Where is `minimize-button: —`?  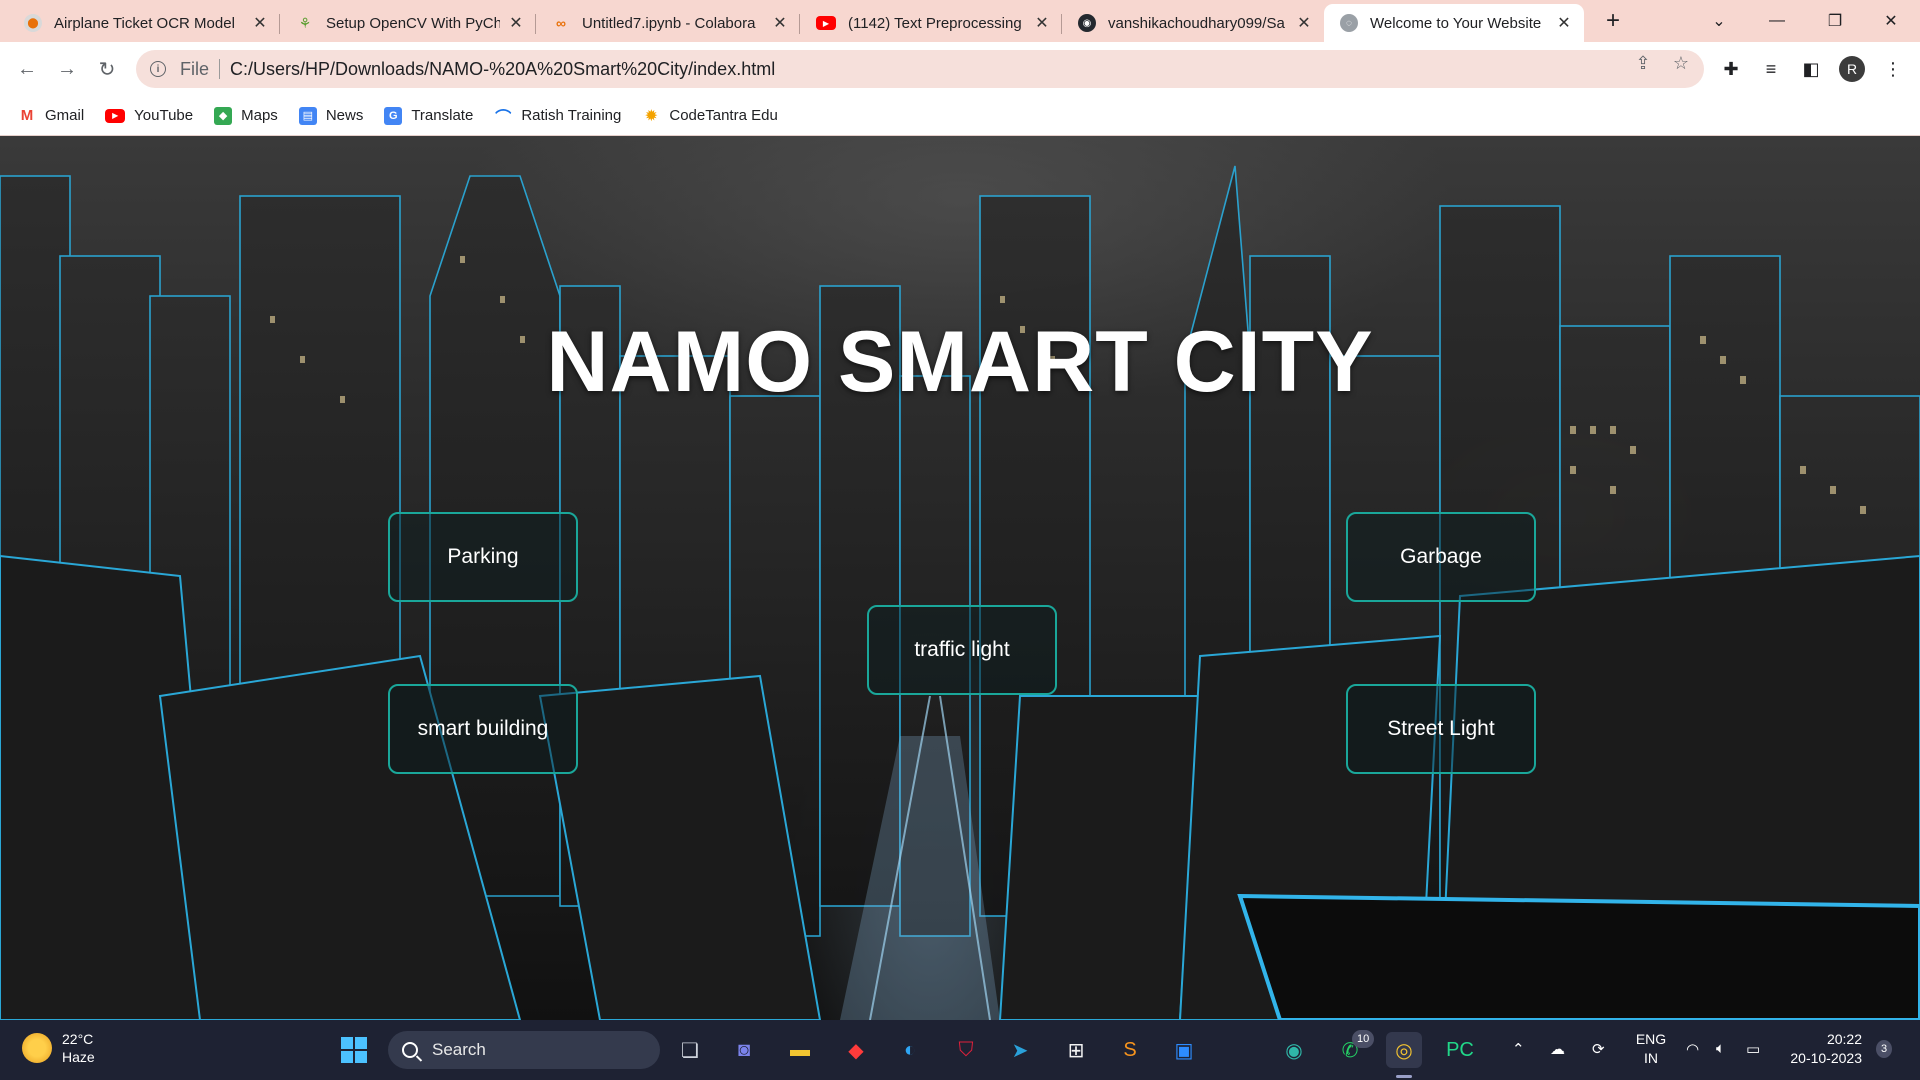
minimize-button: — is located at coordinates (1777, 21).